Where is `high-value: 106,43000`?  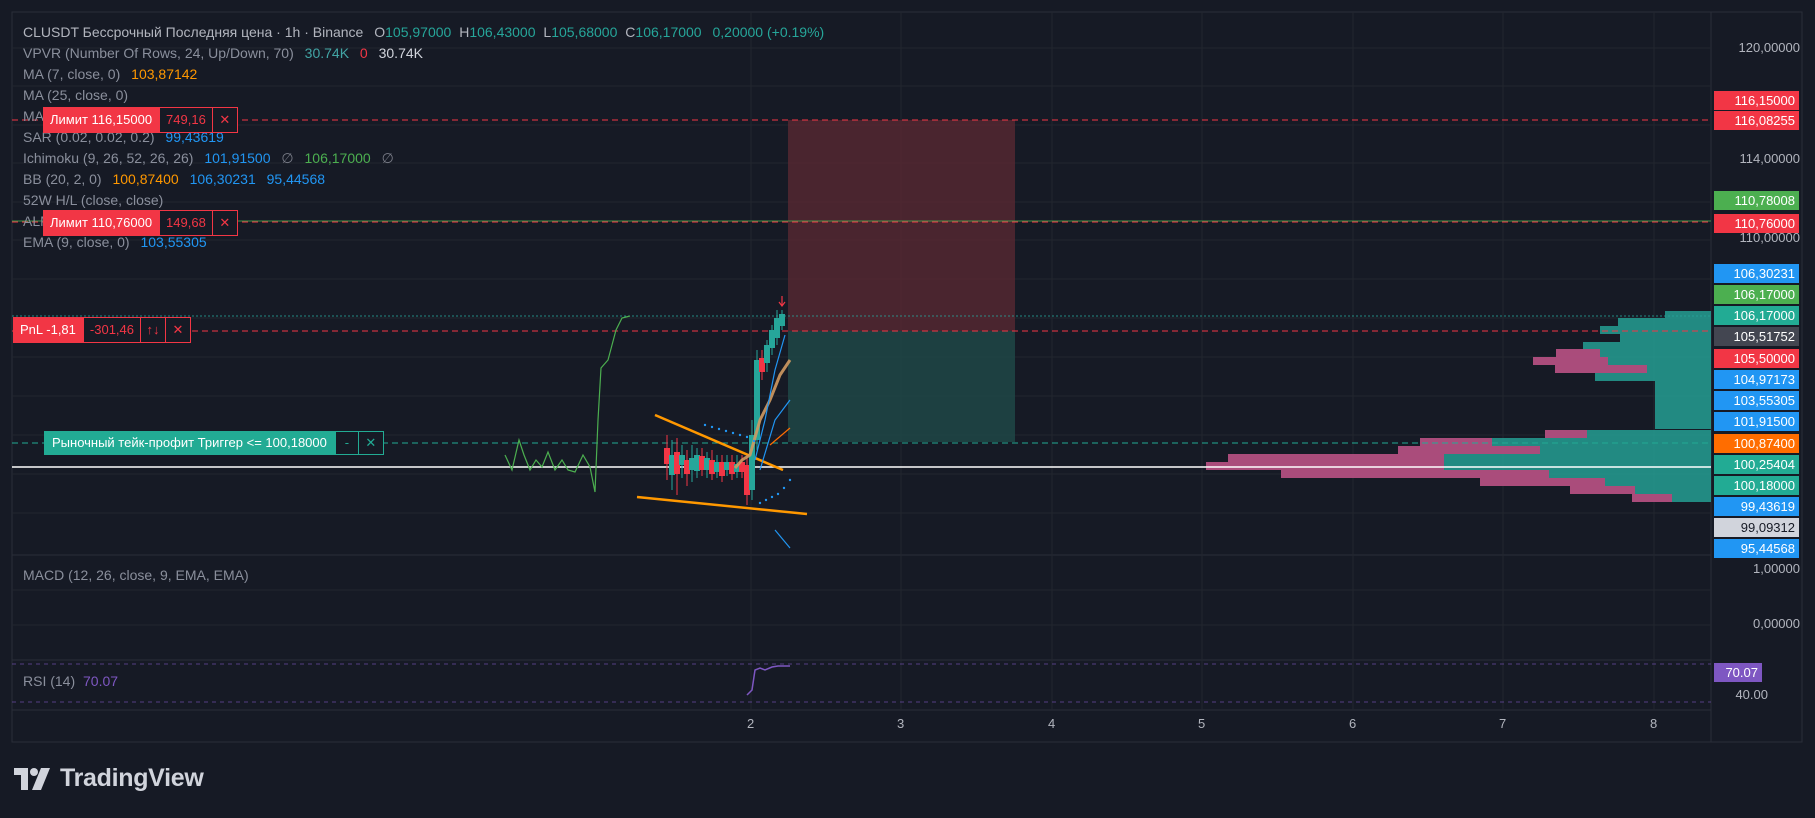
high-value: 106,43000 is located at coordinates (502, 32).